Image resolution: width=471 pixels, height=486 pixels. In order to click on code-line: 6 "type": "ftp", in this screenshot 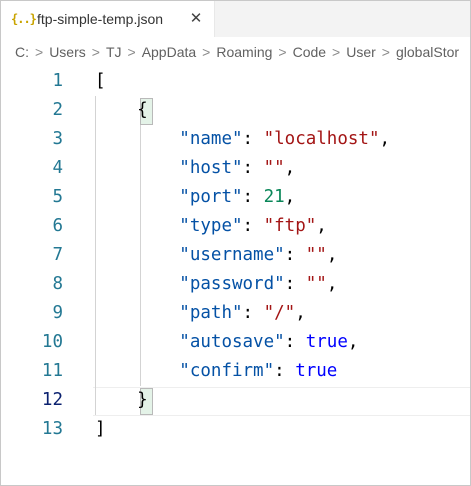, I will do `click(235, 226)`.